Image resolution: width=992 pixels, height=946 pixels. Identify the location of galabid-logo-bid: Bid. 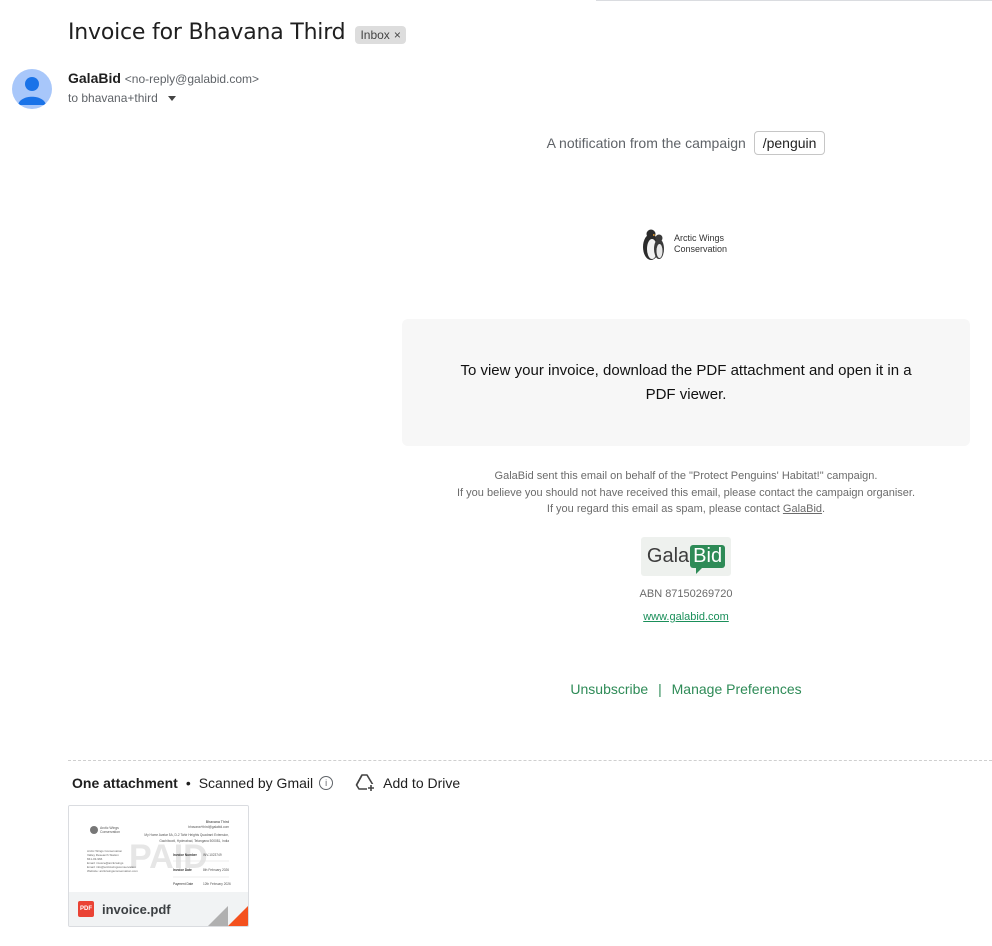
(708, 559).